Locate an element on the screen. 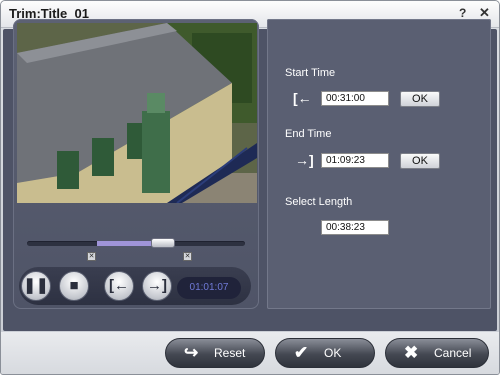 The image size is (500, 375). reset-button: ↪ Reset is located at coordinates (215, 353).